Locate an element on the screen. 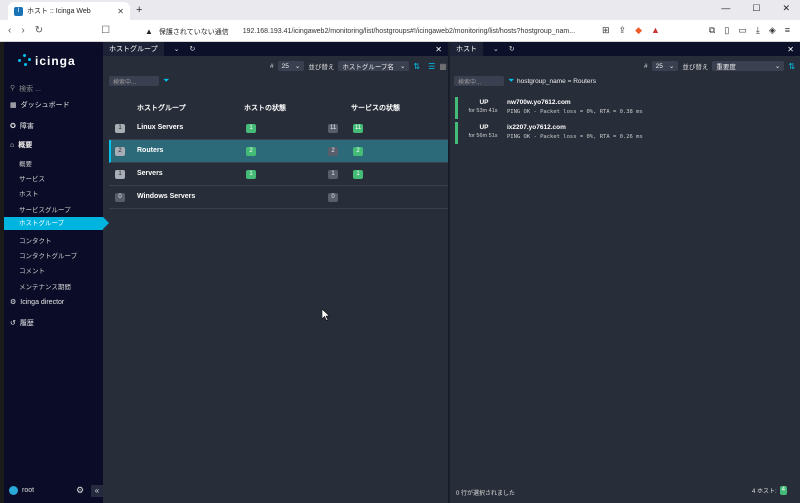 The image size is (800, 503). back-icon: ‹ is located at coordinates (9, 30).